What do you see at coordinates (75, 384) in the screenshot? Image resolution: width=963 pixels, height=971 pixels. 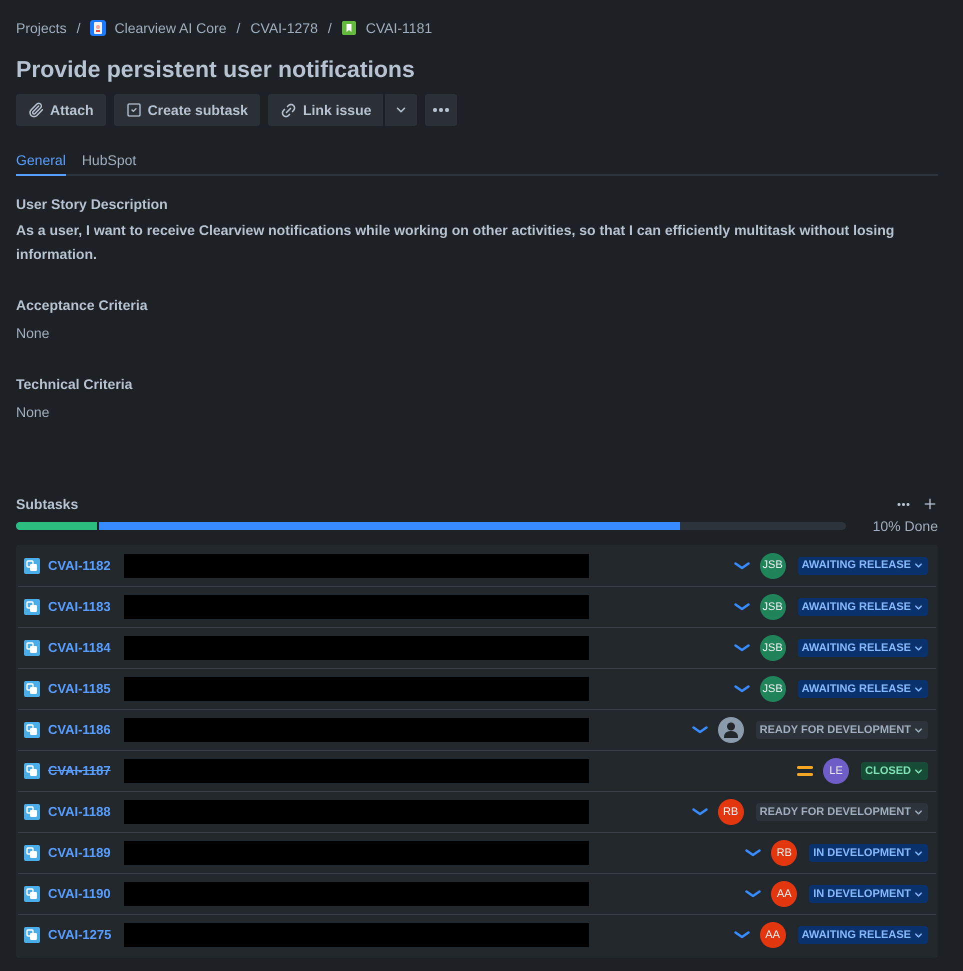 I see `section-heading: Technical Criteria` at bounding box center [75, 384].